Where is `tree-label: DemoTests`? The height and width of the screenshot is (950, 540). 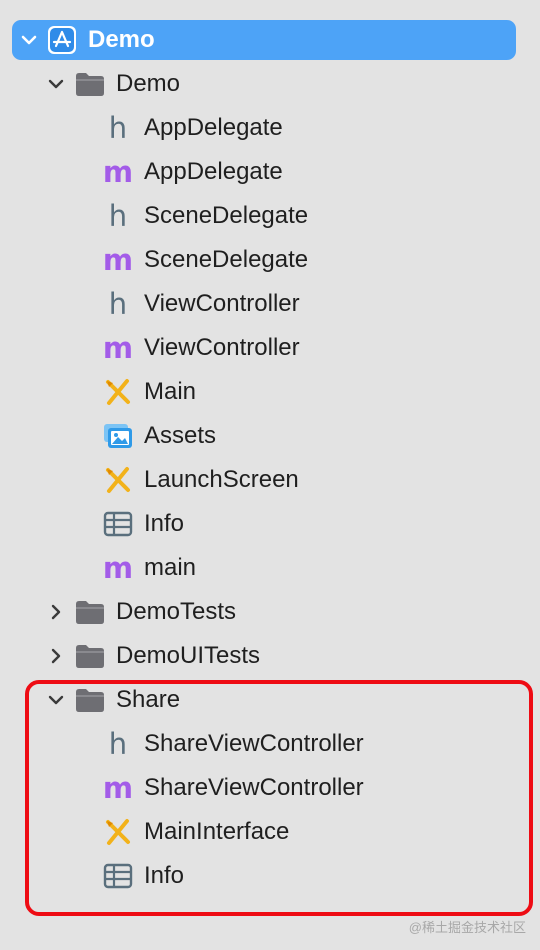
tree-label: DemoTests is located at coordinates (176, 611).